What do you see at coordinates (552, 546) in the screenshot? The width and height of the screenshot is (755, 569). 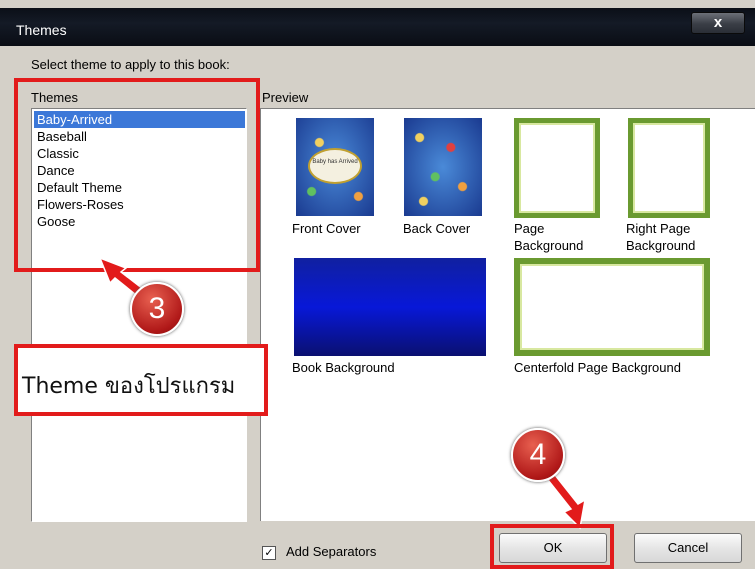 I see `ok-highlight-box` at bounding box center [552, 546].